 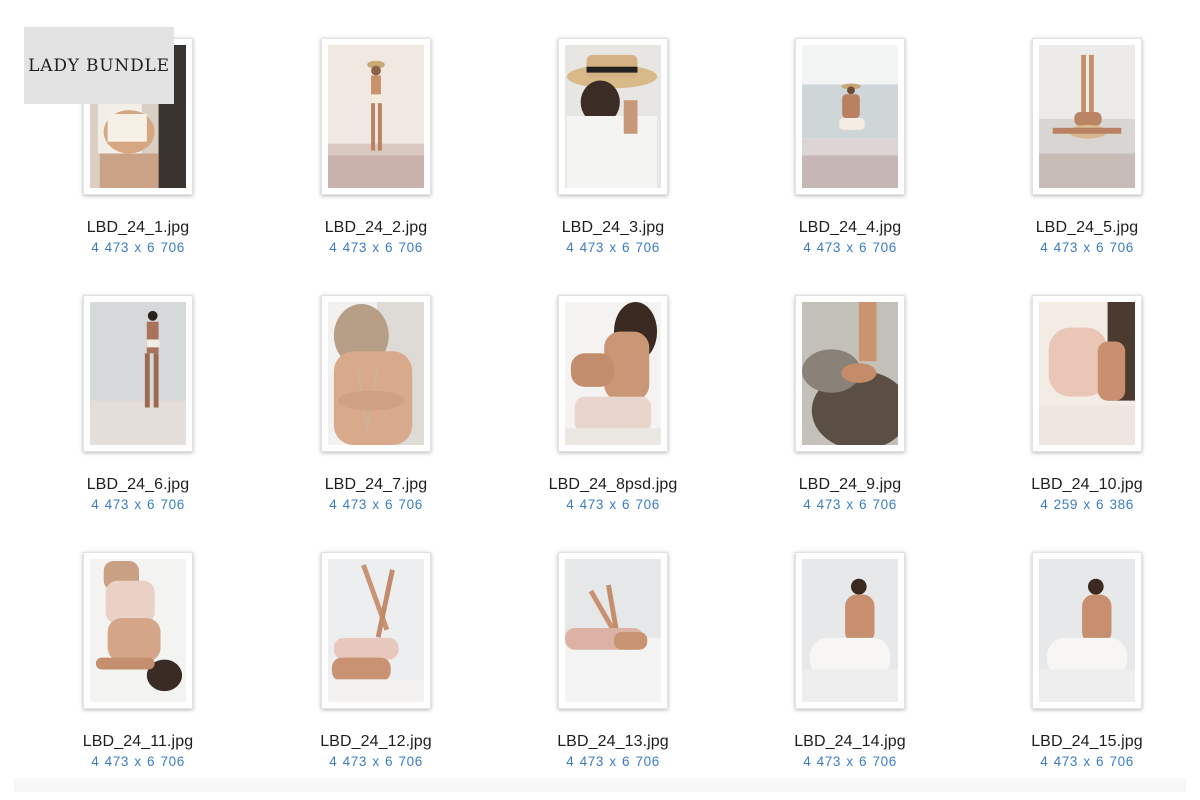 I want to click on file-item: LBD_24_7.jpg 4 473 x 6 706, so click(x=376, y=415).